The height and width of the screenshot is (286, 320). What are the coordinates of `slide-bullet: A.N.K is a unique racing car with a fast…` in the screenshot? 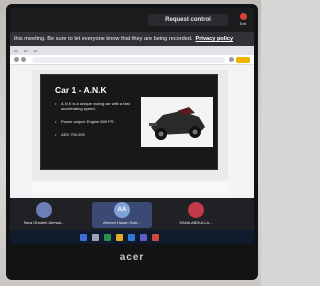 It's located at (97, 106).